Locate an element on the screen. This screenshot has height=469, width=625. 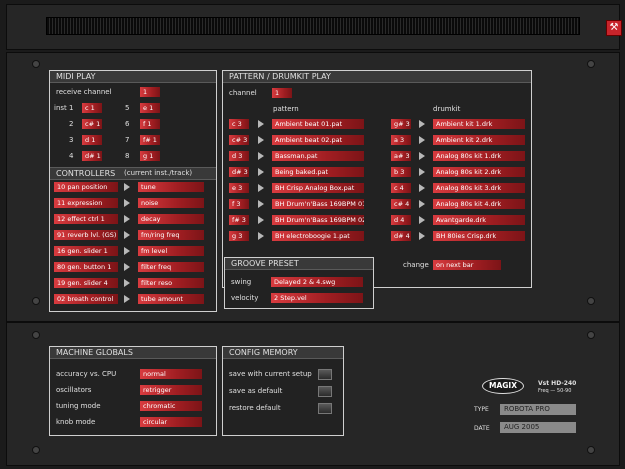
drumkit-name: Ambient kit 2.drk is located at coordinates (479, 140).